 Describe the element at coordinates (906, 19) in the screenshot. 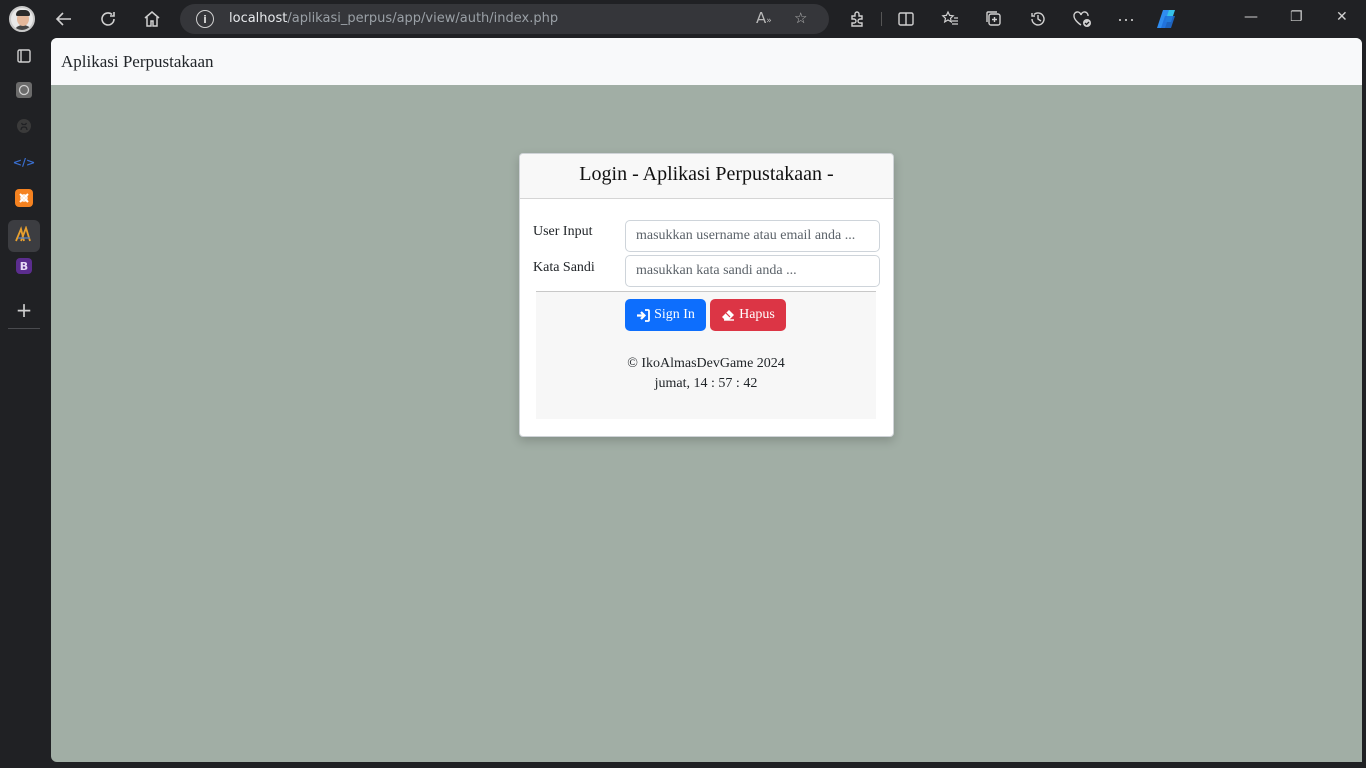

I see `split-screen-icon` at that location.